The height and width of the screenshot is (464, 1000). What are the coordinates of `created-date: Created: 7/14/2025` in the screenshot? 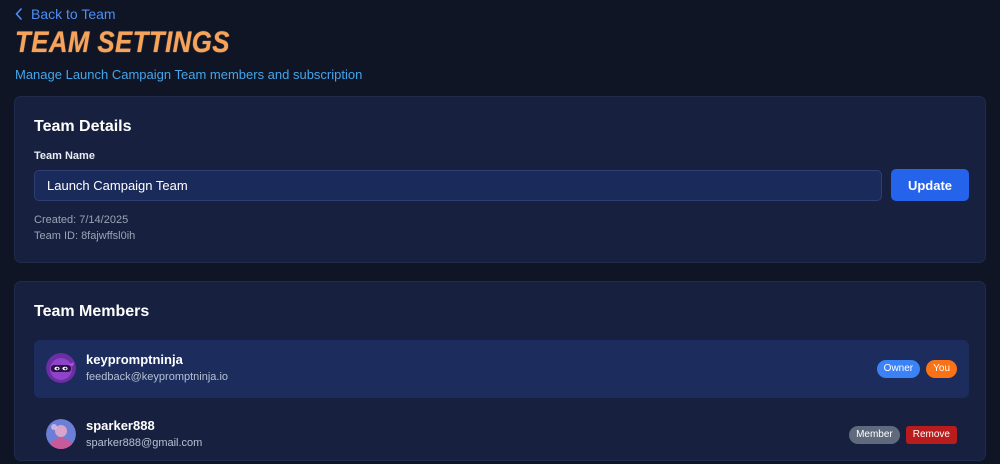 It's located at (81, 220).